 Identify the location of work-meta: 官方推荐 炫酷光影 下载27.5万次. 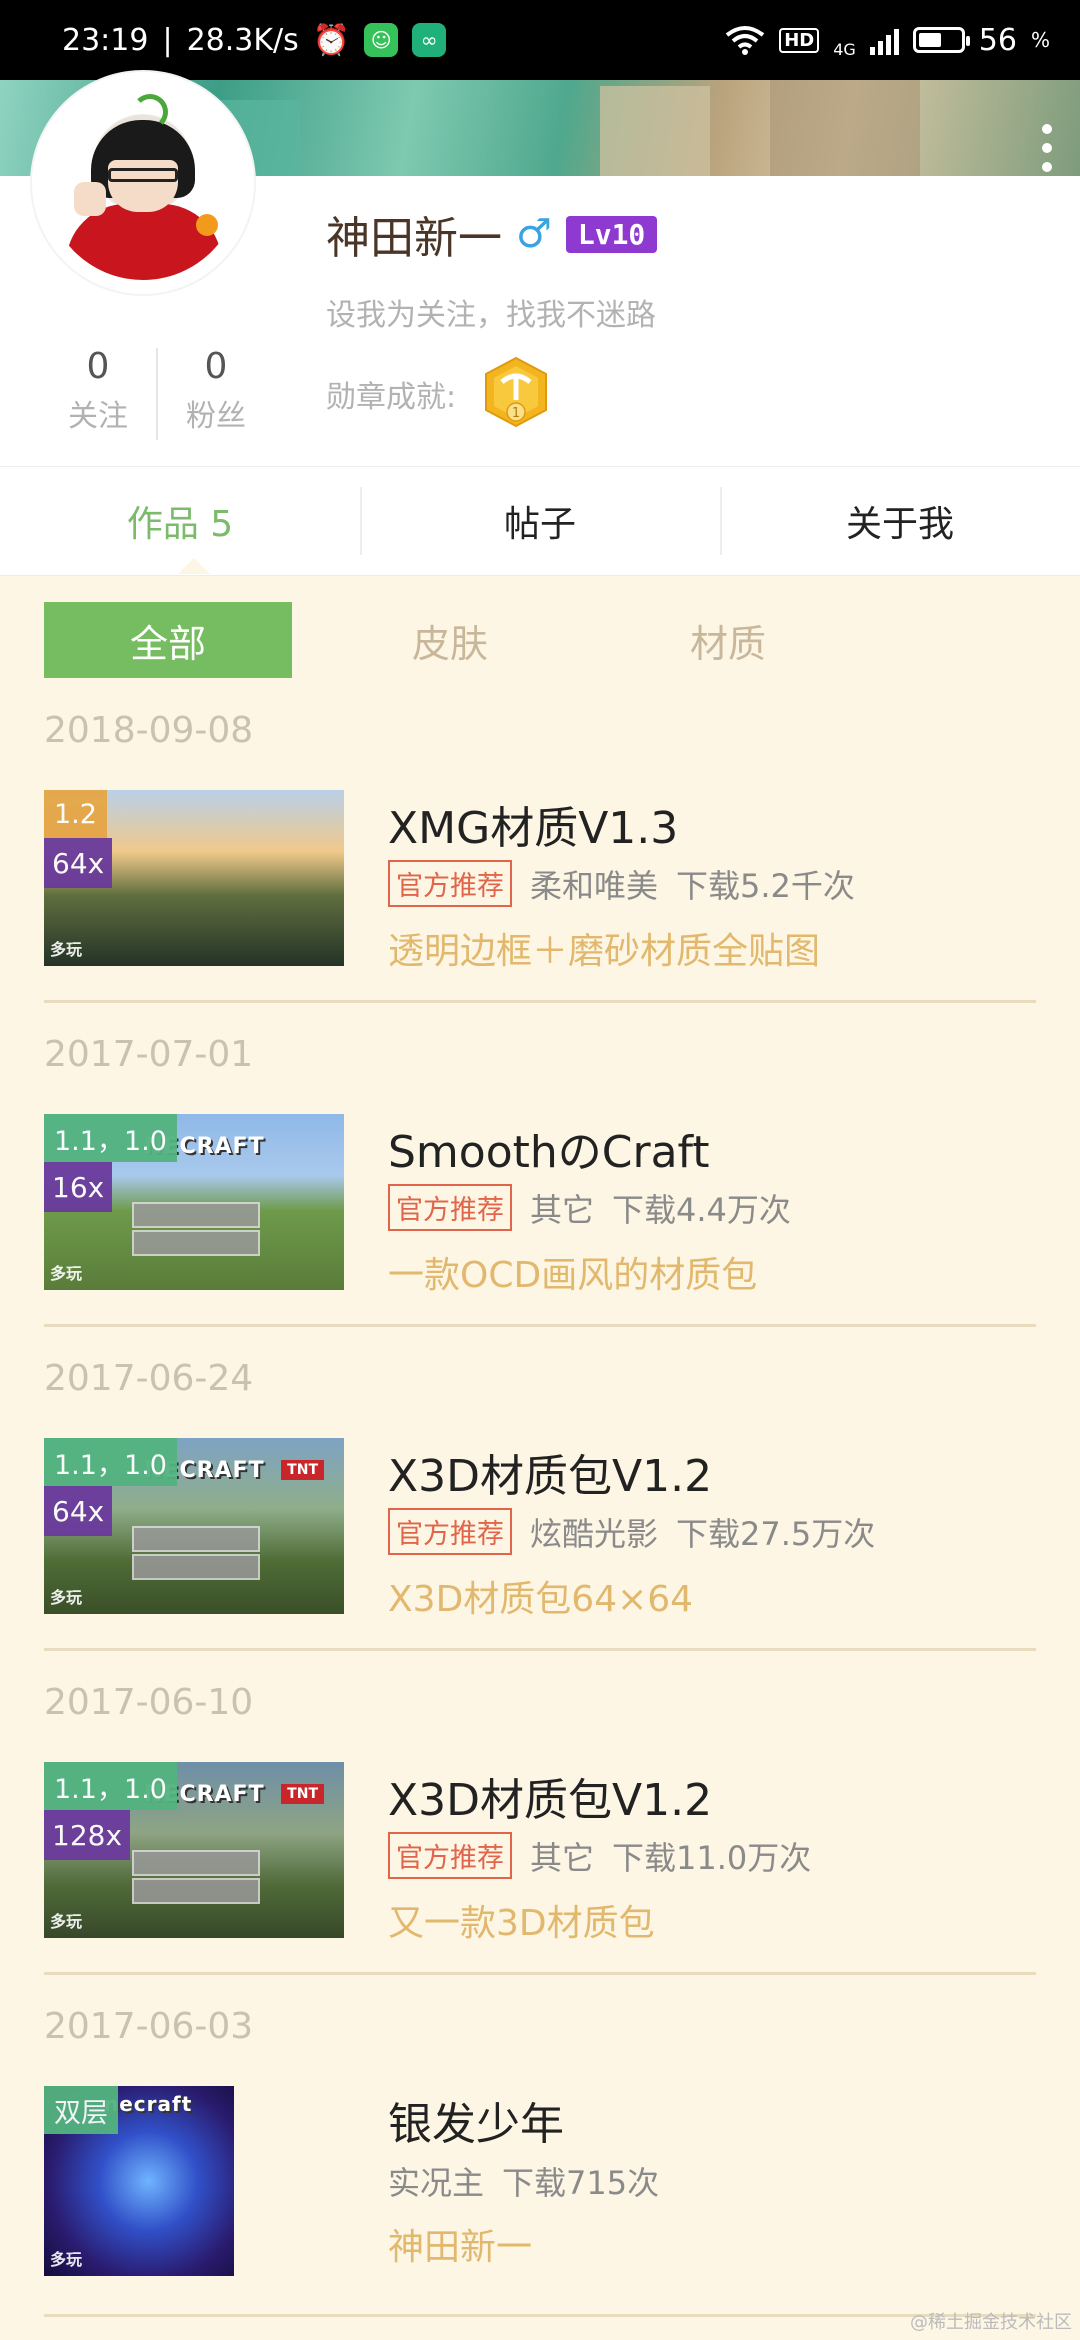
(631, 1531).